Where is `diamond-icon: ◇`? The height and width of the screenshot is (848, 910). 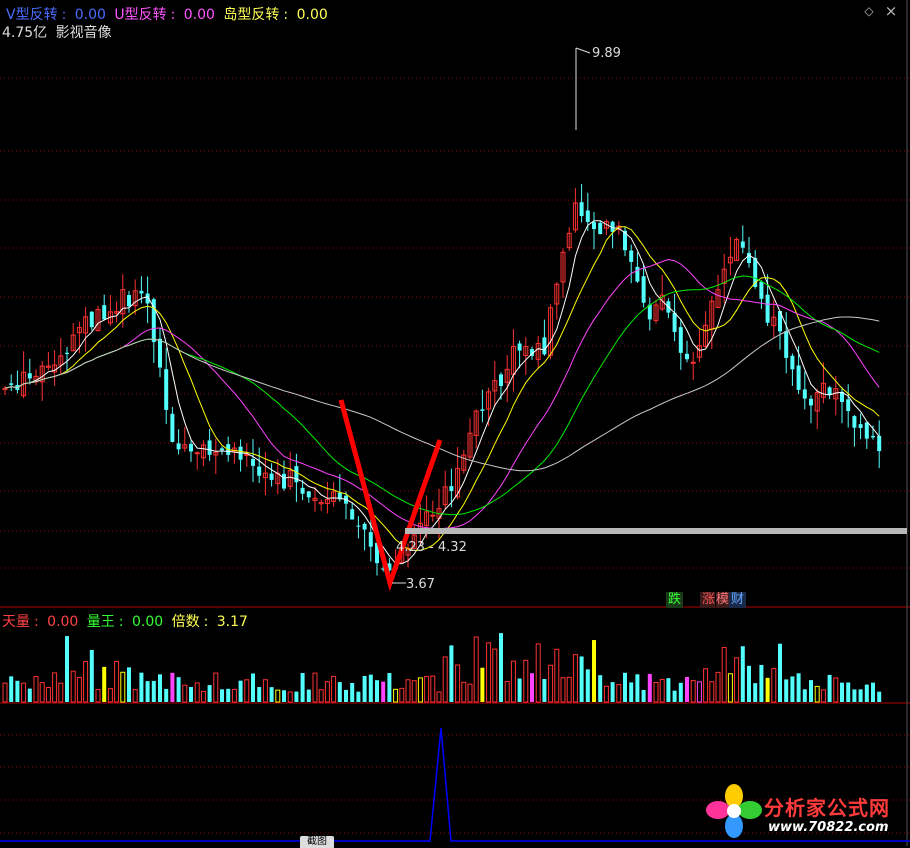 diamond-icon: ◇ is located at coordinates (869, 11).